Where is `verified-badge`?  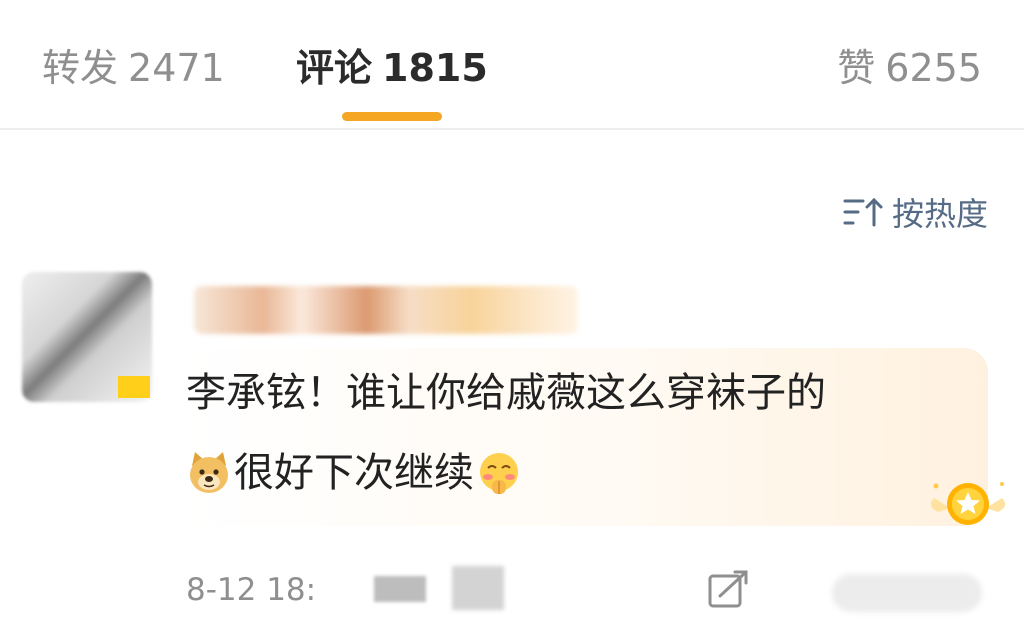
verified-badge is located at coordinates (134, 387).